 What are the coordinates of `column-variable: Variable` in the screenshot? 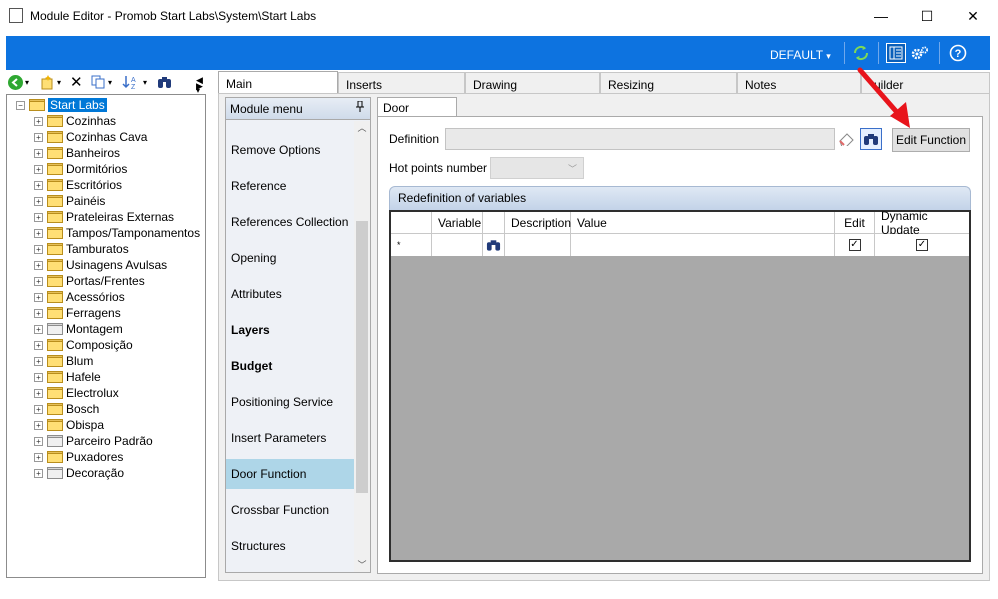 It's located at (457, 223).